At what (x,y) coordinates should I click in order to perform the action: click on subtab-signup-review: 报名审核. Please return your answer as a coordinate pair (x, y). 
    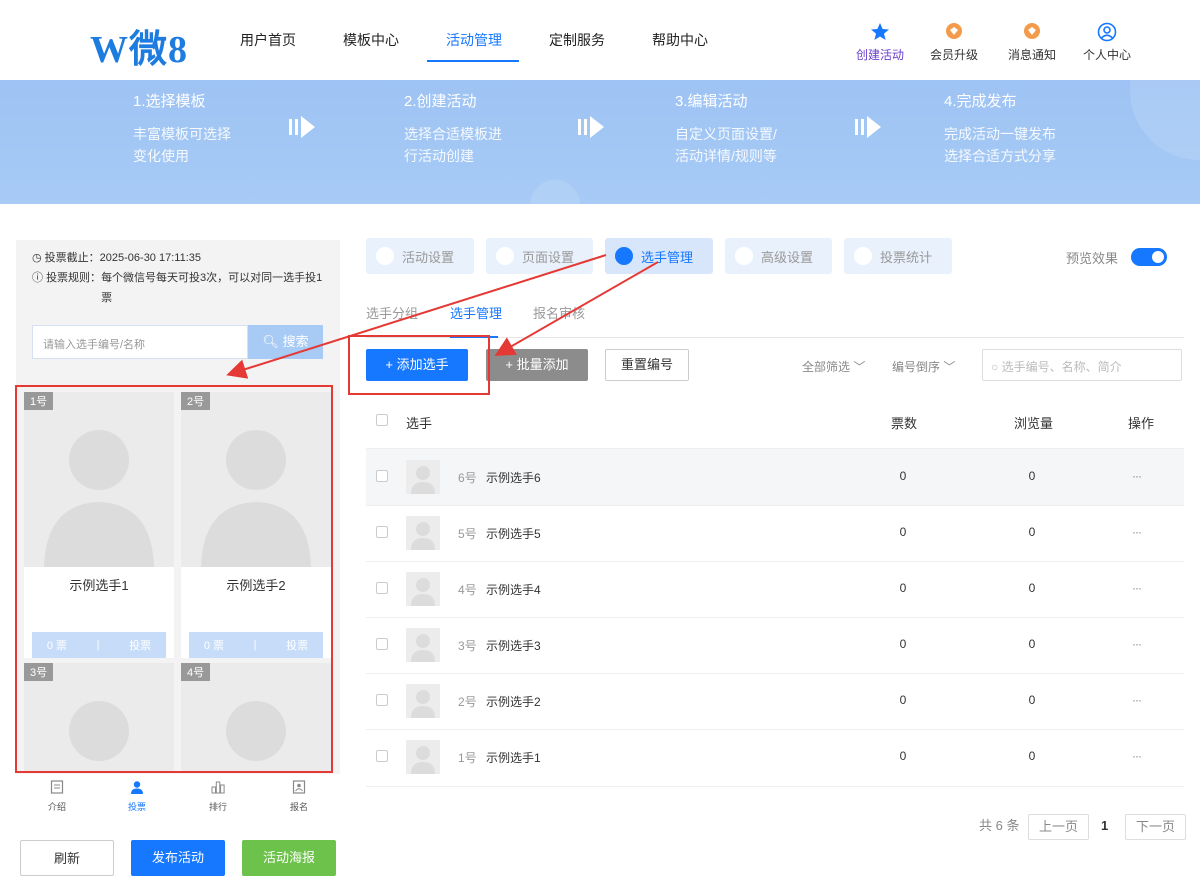
    Looking at the image, I should click on (559, 312).